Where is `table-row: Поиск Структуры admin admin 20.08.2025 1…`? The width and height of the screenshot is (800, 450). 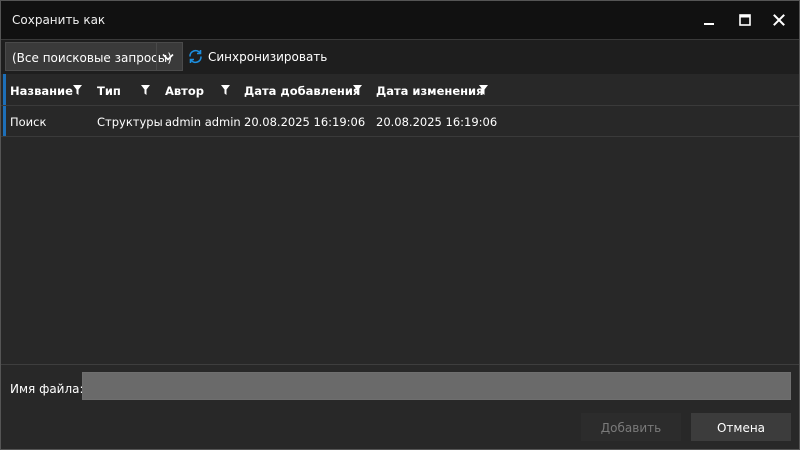
table-row: Поиск Структуры admin admin 20.08.2025 1… is located at coordinates (400, 121).